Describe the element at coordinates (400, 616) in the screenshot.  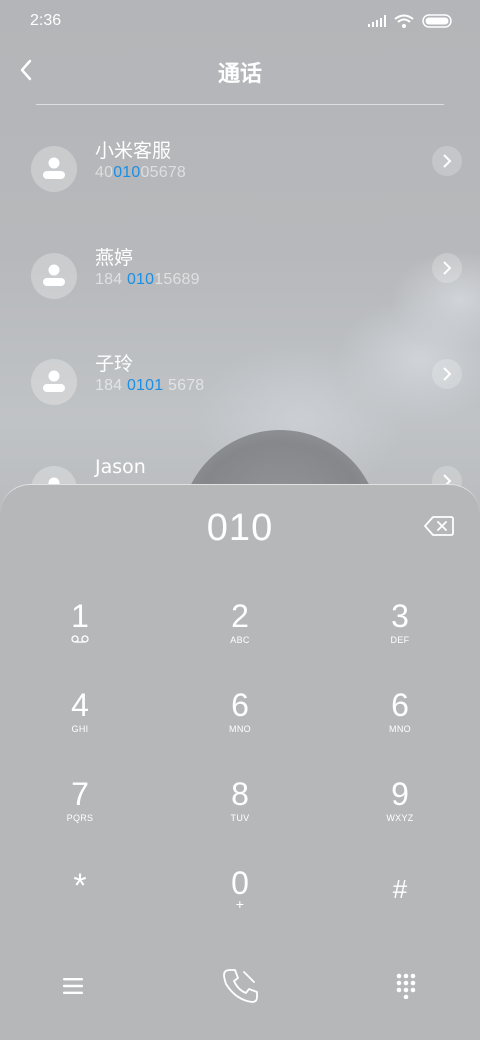
I see `key-digit: 3` at that location.